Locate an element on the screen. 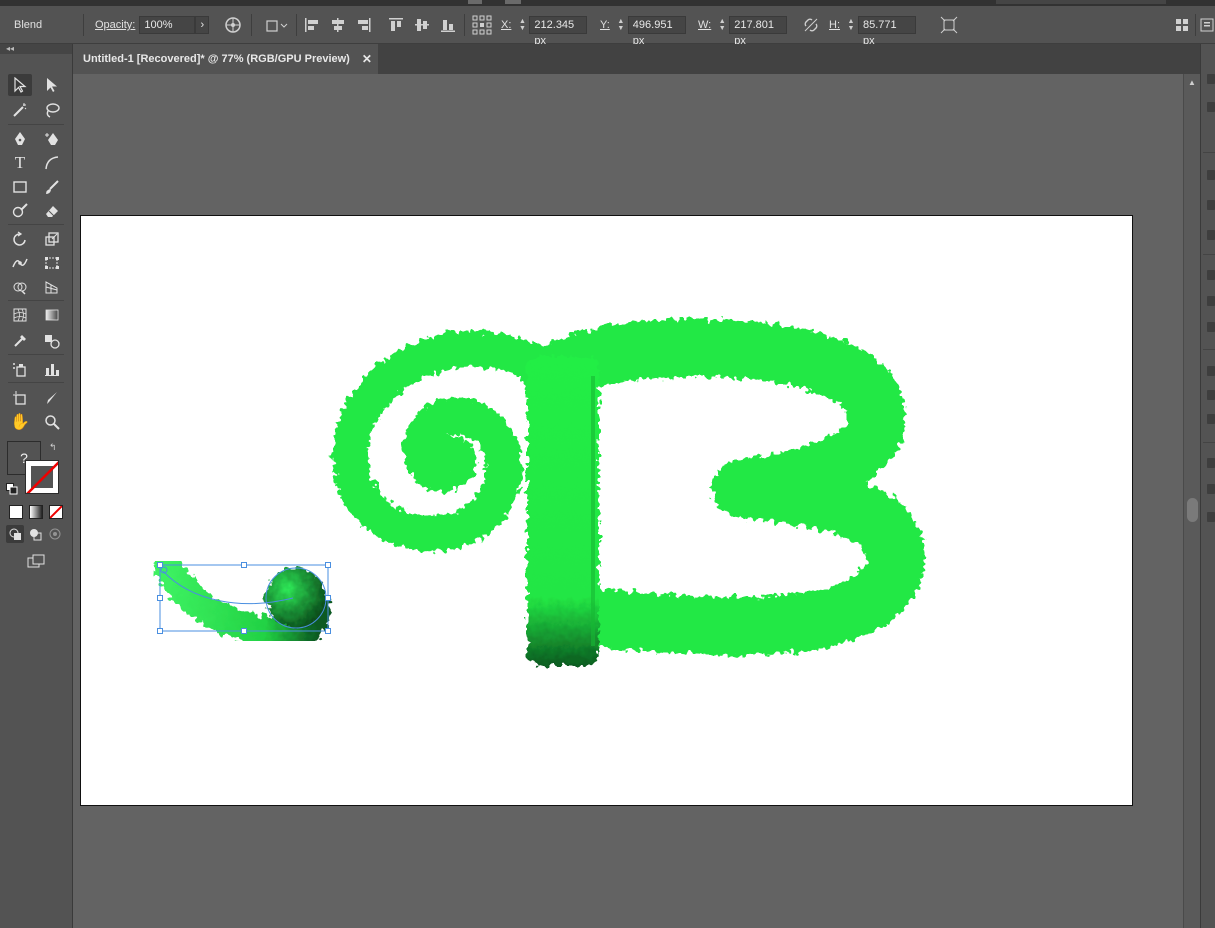 This screenshot has width=1215, height=928. opacity-input: 100% is located at coordinates (167, 25).